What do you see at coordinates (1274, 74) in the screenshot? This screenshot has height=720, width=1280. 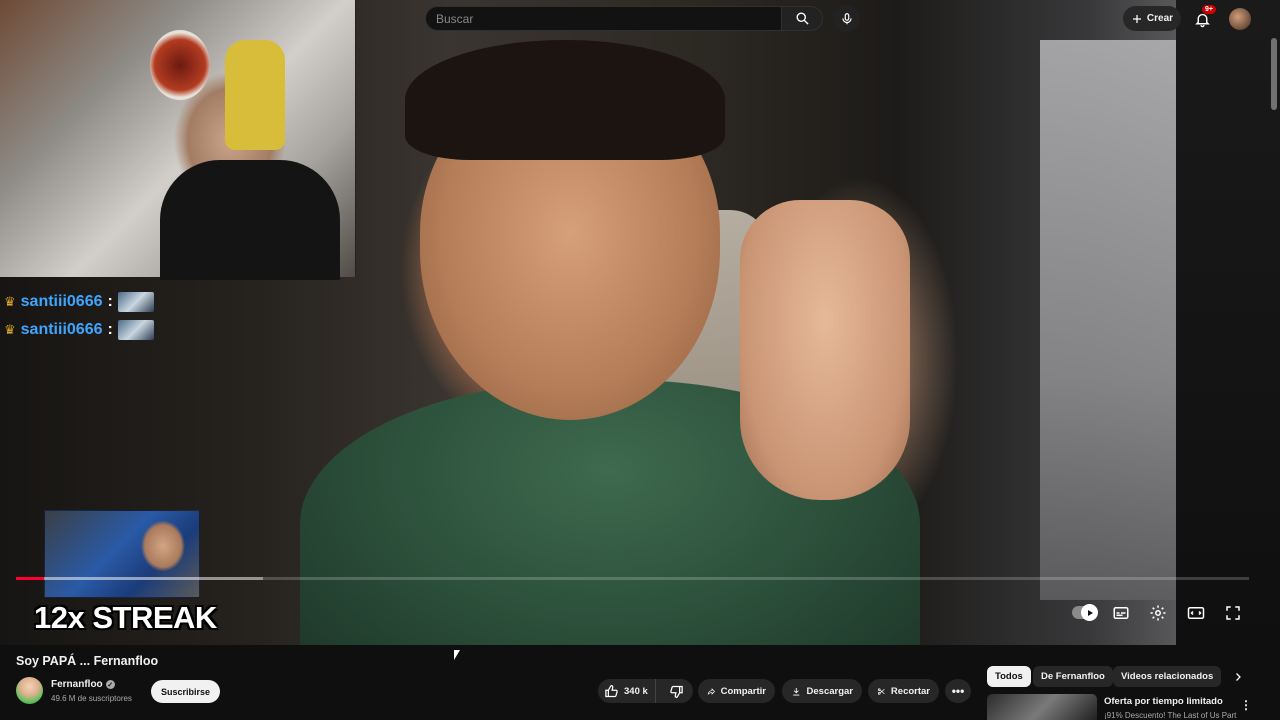 I see `page-scrollbar` at bounding box center [1274, 74].